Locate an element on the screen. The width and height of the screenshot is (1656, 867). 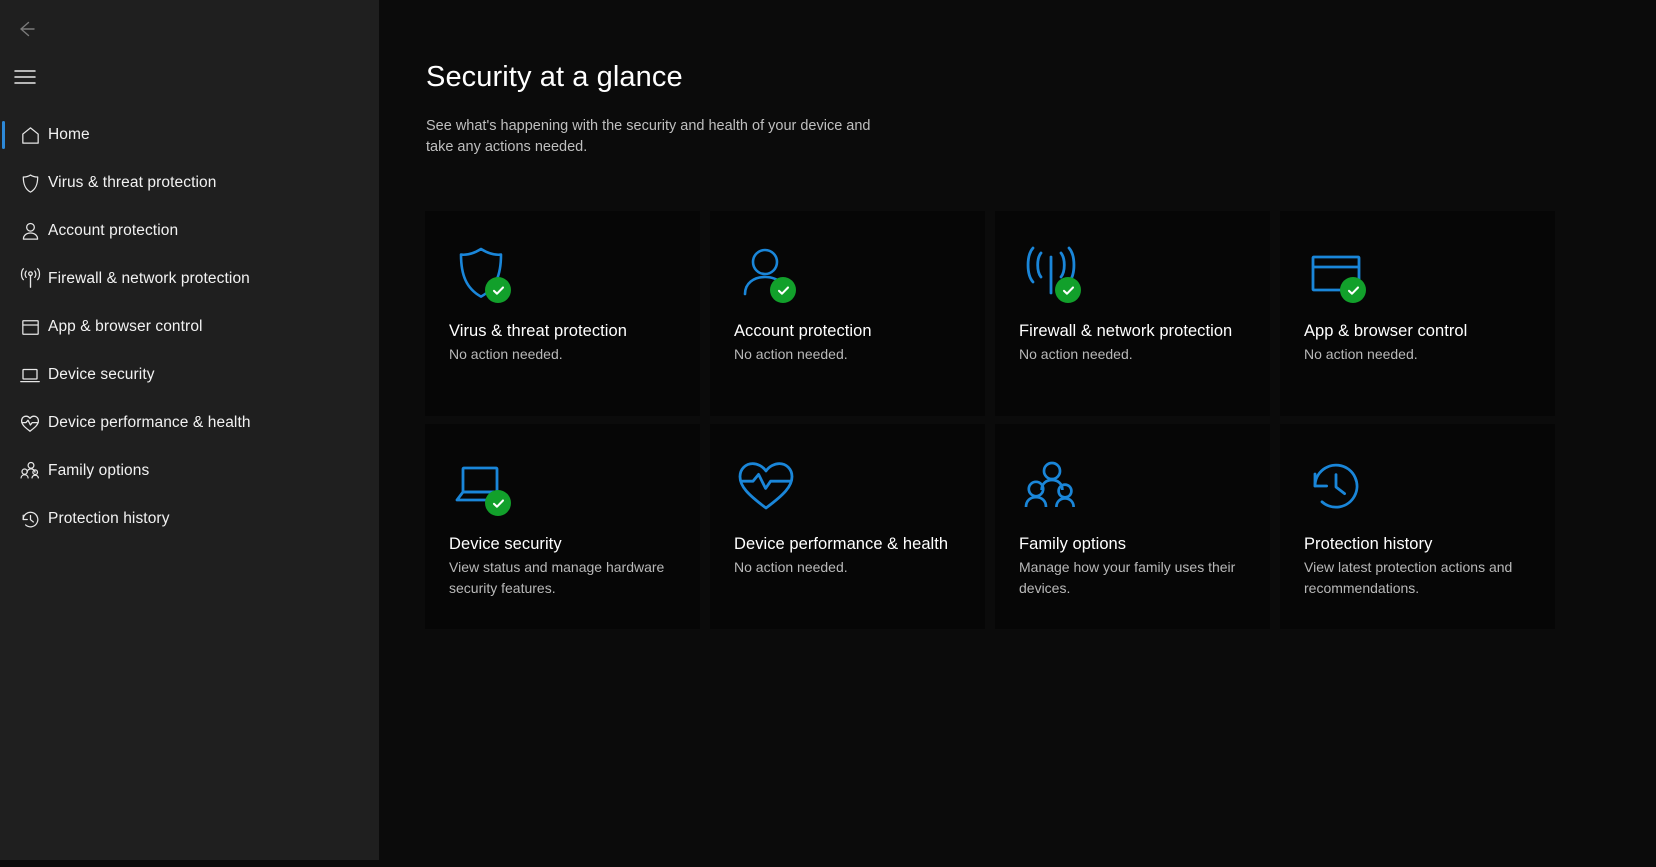
person-icon is located at coordinates (30, 231).